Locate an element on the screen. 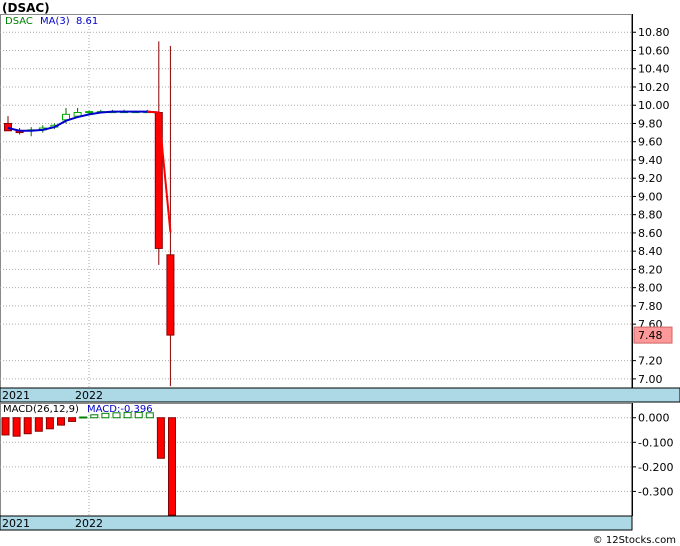 Image resolution: width=680 pixels, height=546 pixels. footer-credit: © 12Stocks.com is located at coordinates (634, 540).